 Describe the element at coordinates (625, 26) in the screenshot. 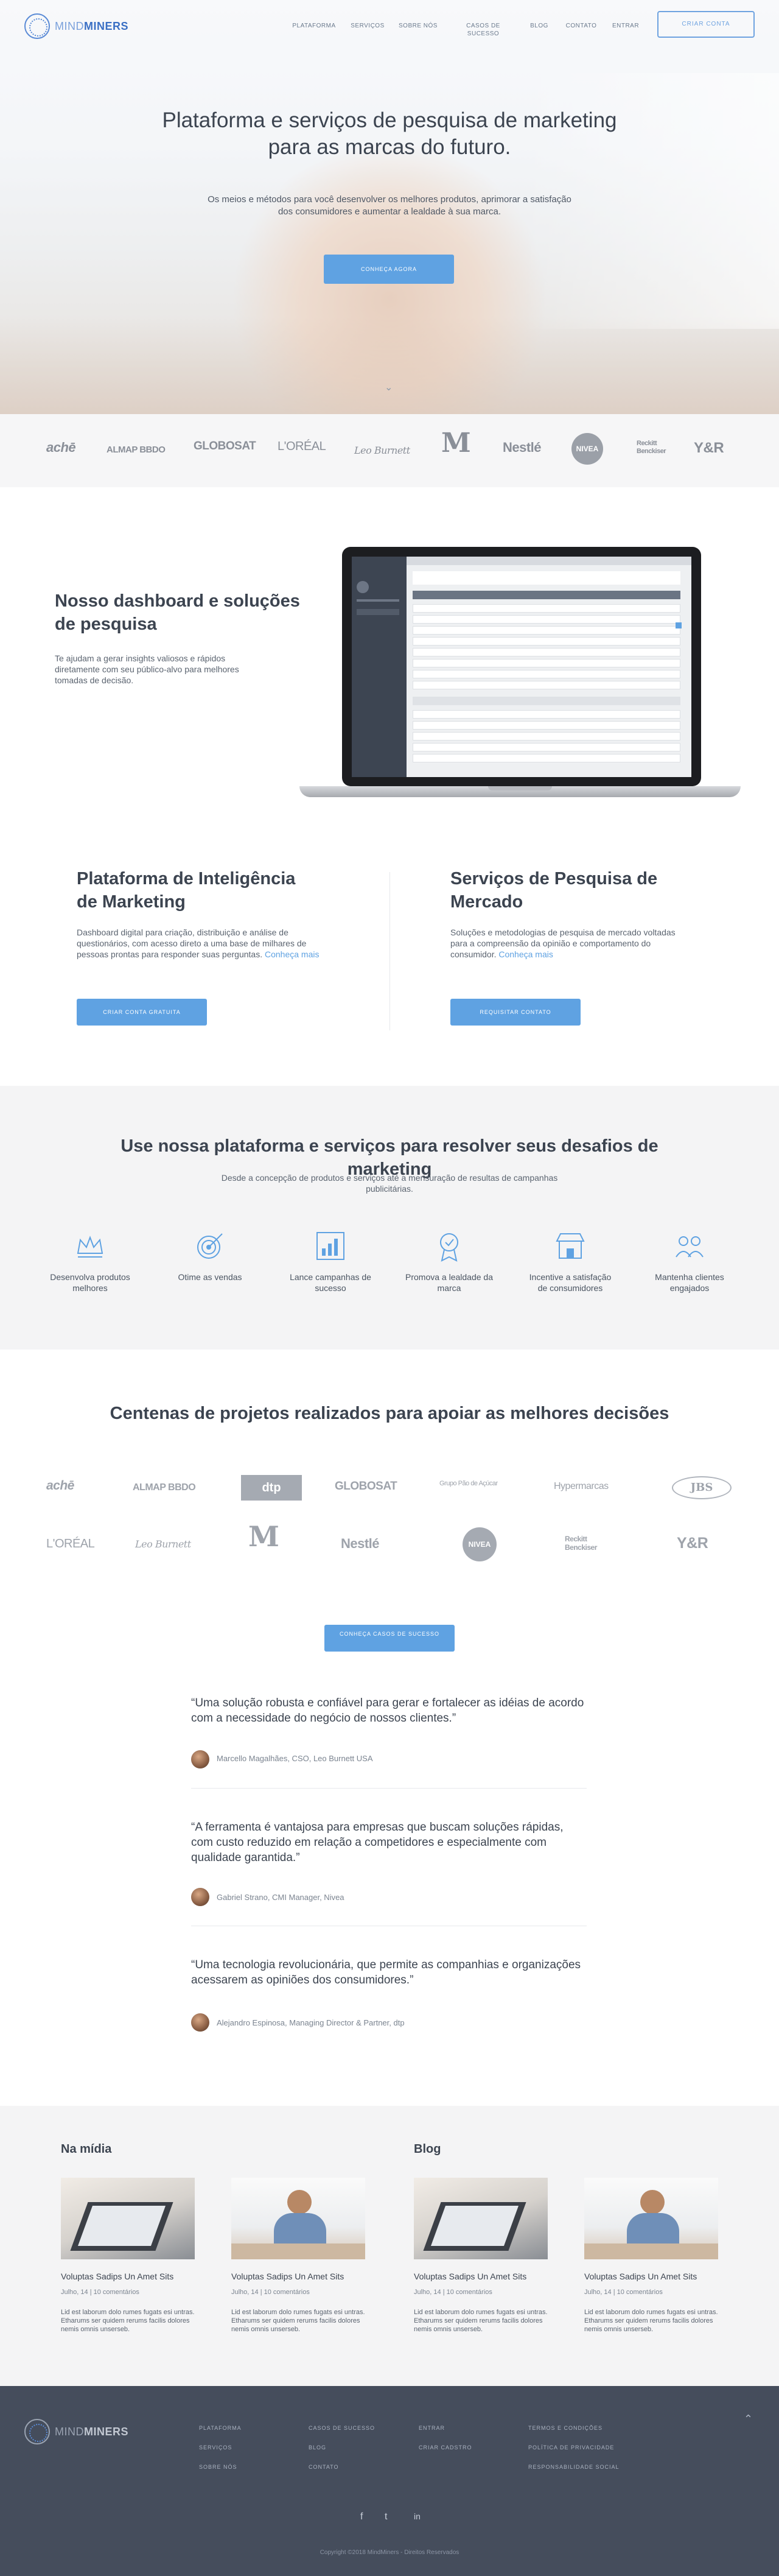

I see `nav-item-entrar: ENTRAR` at that location.